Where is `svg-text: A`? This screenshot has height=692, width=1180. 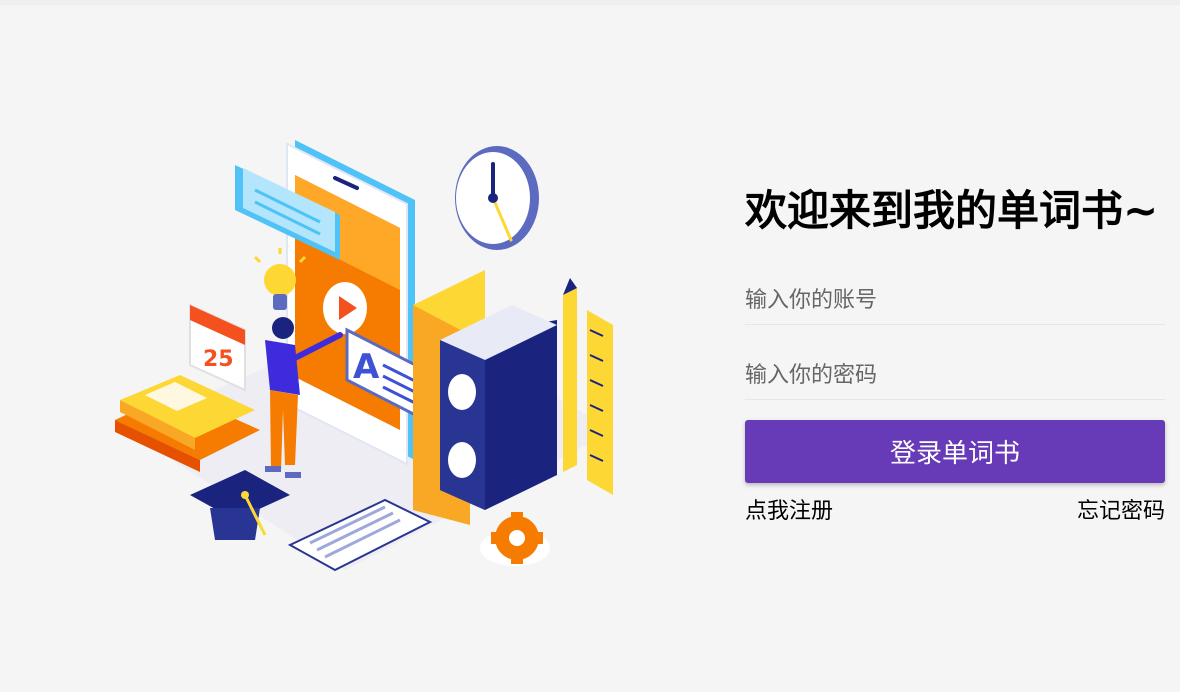
svg-text: A is located at coordinates (366, 367).